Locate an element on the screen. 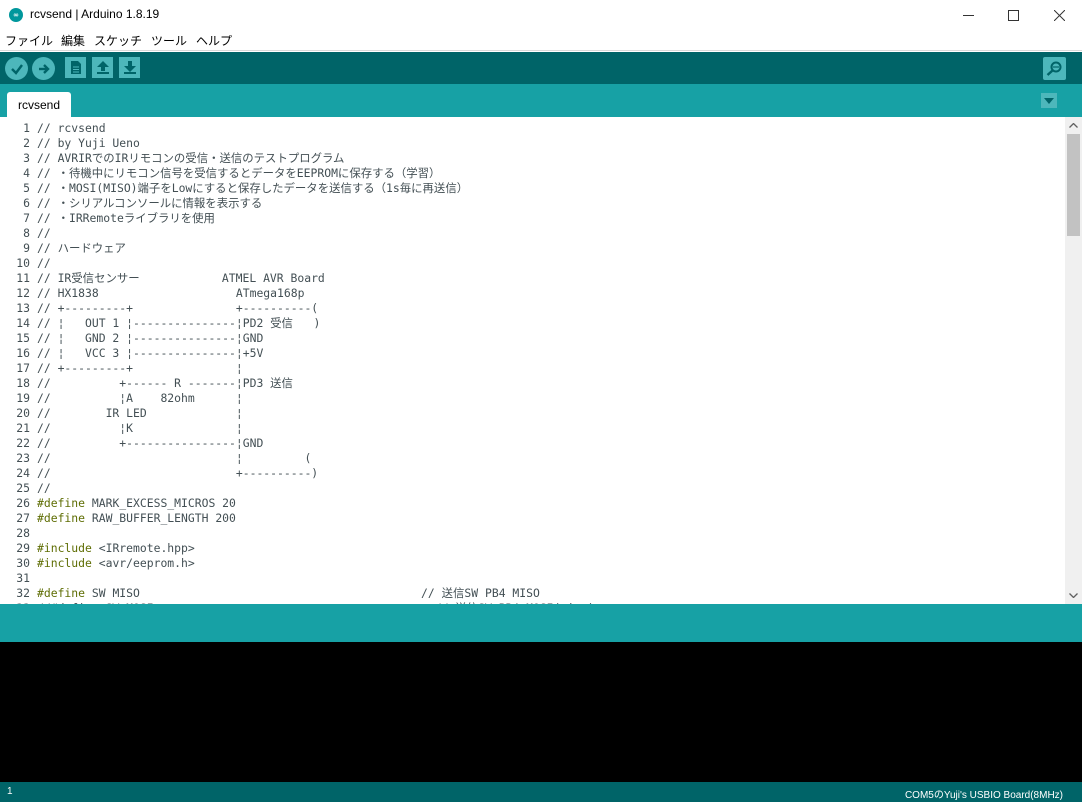 This screenshot has height=802, width=1082. menu-bar: ファイル 編集 スケッチ ツール ヘルプ is located at coordinates (541, 40).